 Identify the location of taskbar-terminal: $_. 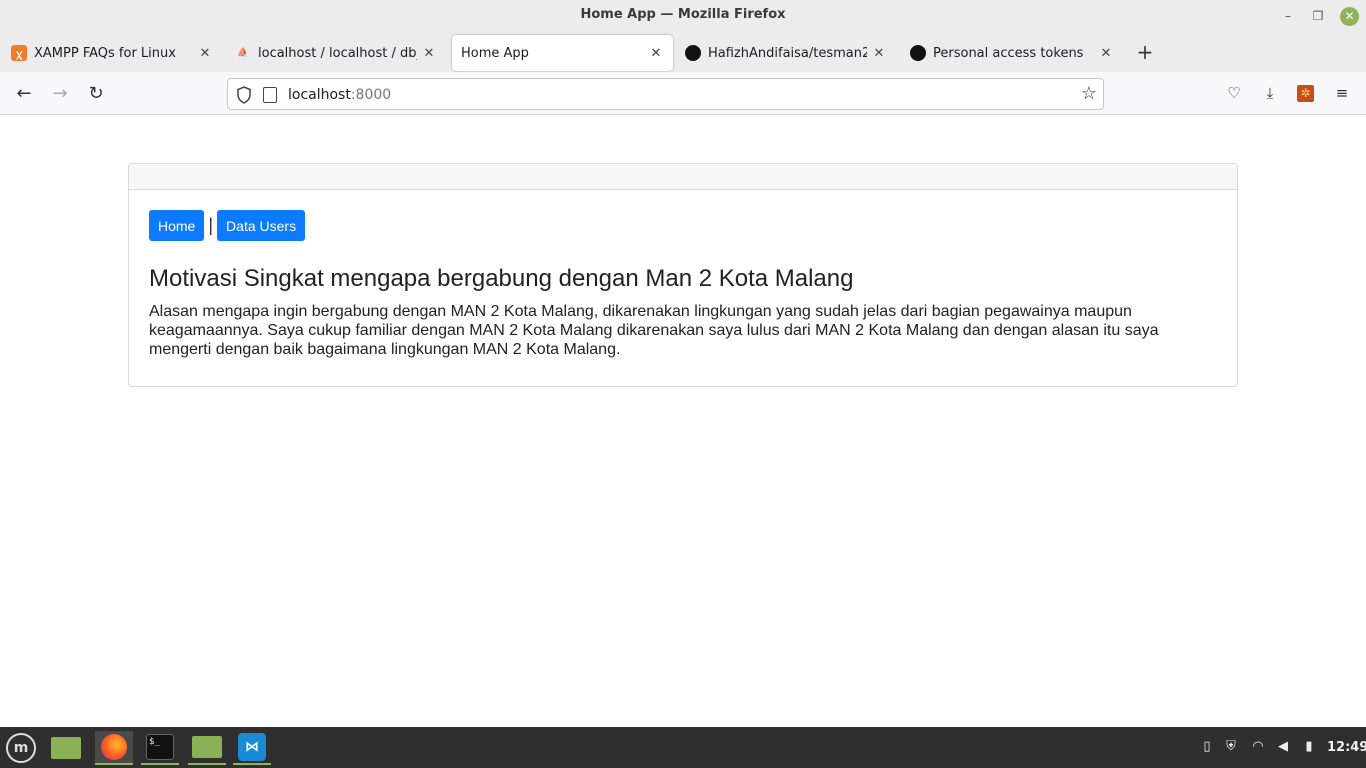
(160, 748).